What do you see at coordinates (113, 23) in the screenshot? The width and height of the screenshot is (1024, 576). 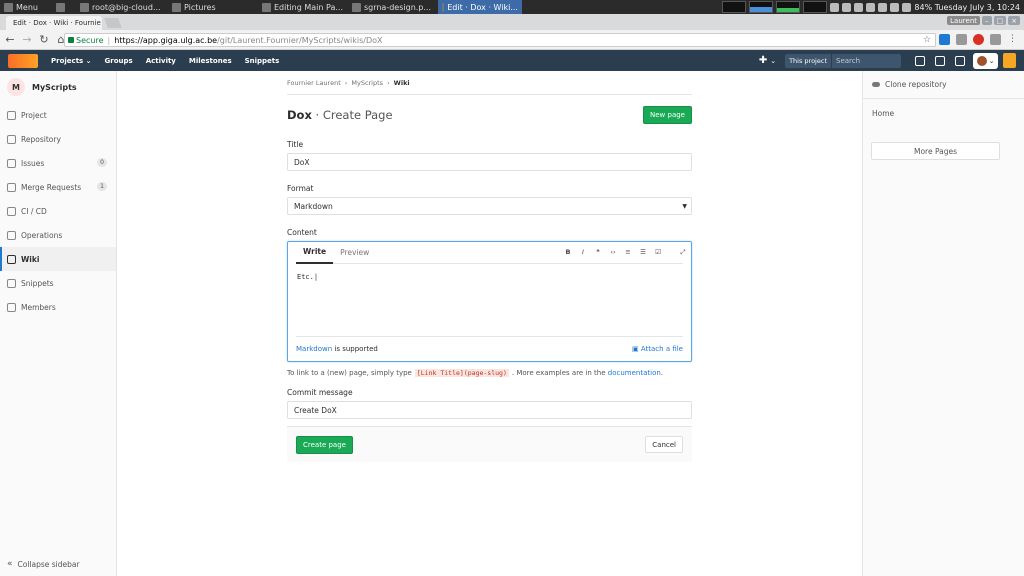 I see `new-tab-button` at bounding box center [113, 23].